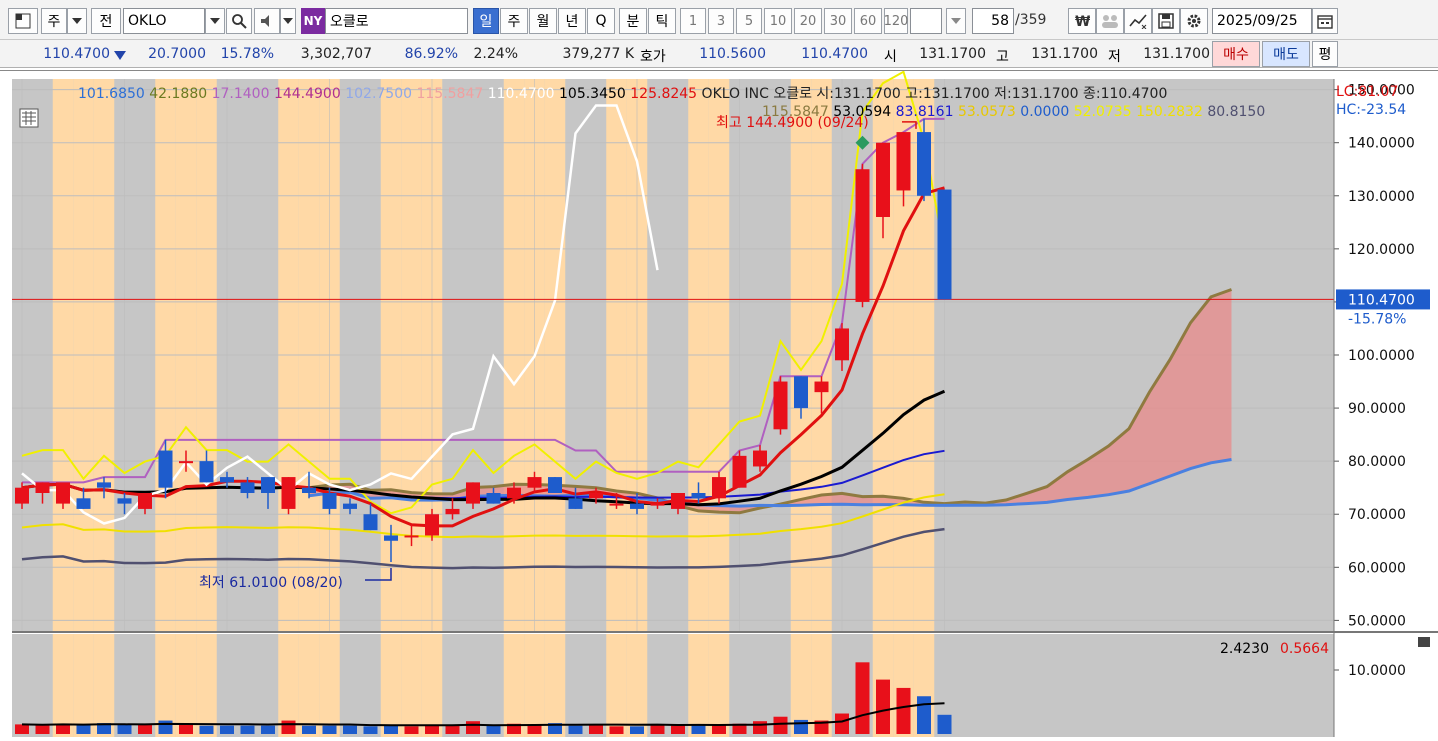 This screenshot has height=741, width=1438. What do you see at coordinates (77, 21) in the screenshot?
I see `stock-dropdown-icon` at bounding box center [77, 21].